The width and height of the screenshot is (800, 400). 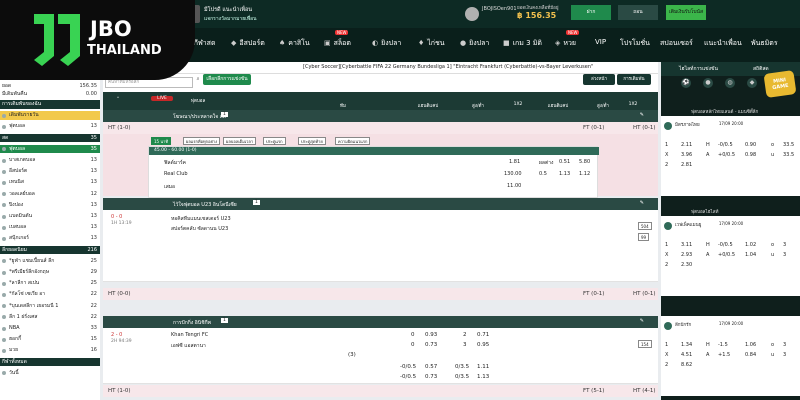 What do you see at coordinates (50, 261) in the screenshot?
I see `sidebar-item: *ยูฟ่า แชมเปี้ยนส์ ลีก 25` at bounding box center [50, 261].